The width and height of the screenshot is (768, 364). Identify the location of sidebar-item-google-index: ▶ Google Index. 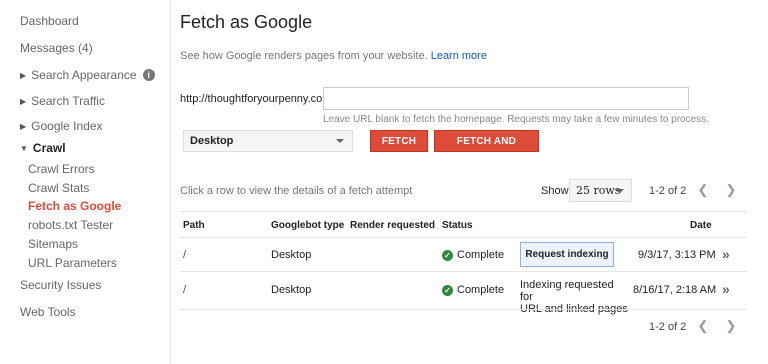
(61, 126).